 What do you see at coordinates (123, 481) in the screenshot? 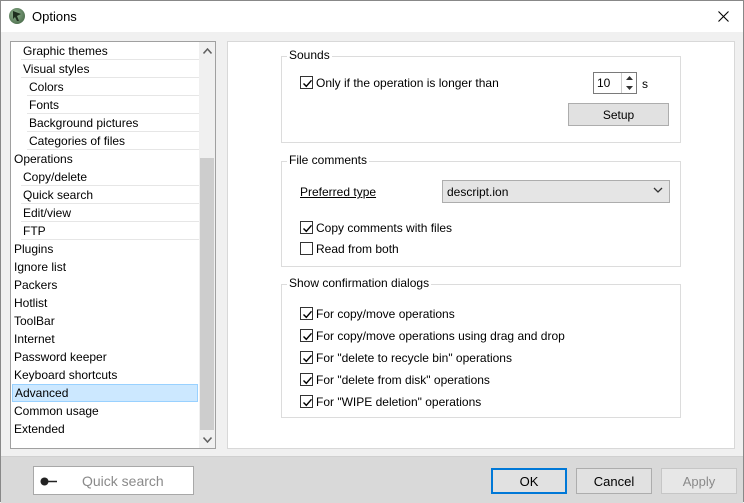
I see `quick-search-placeholder: Quick search` at bounding box center [123, 481].